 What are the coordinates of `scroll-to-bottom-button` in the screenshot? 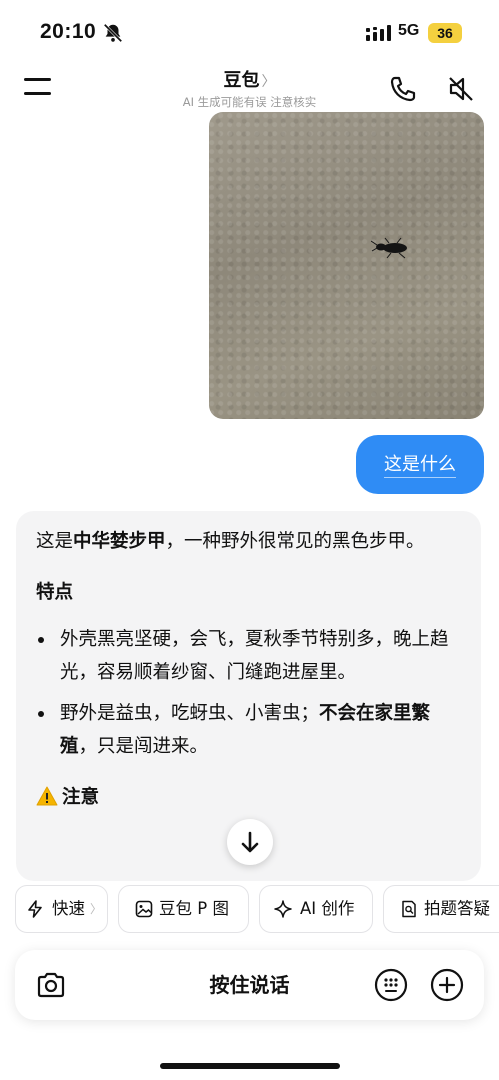 It's located at (250, 842).